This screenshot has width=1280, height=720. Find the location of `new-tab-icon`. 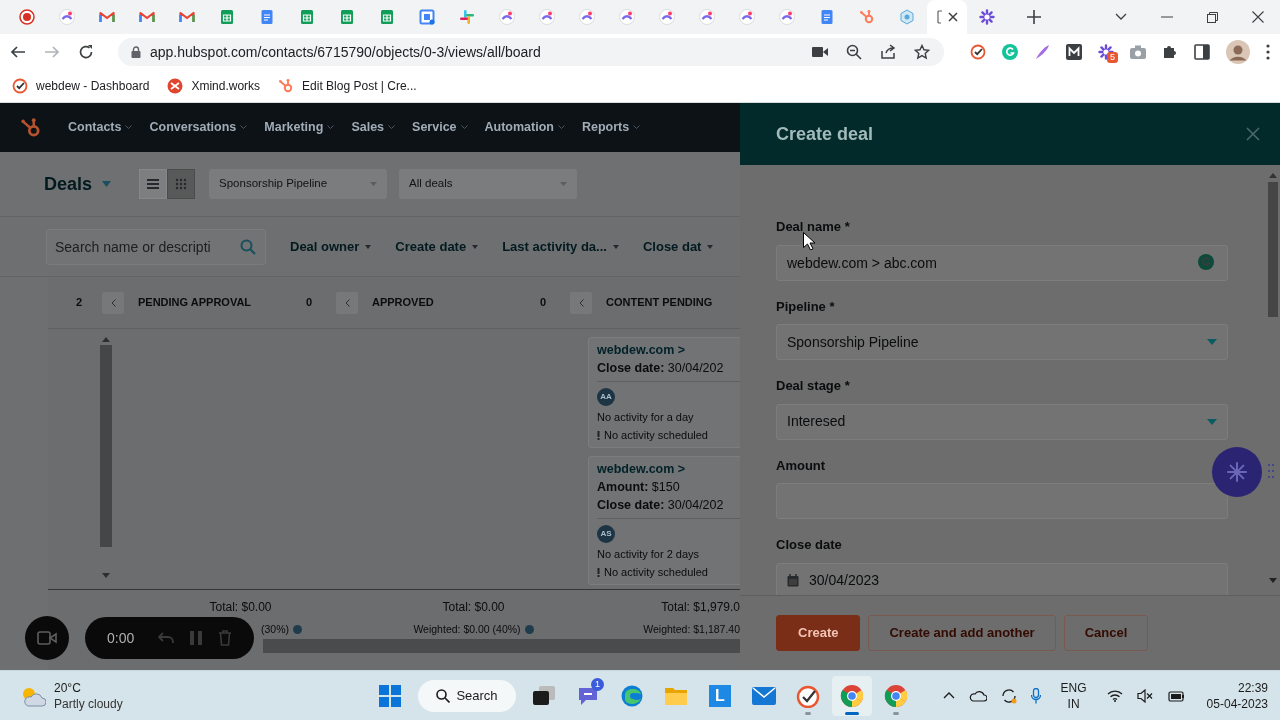

new-tab-icon is located at coordinates (1034, 17).